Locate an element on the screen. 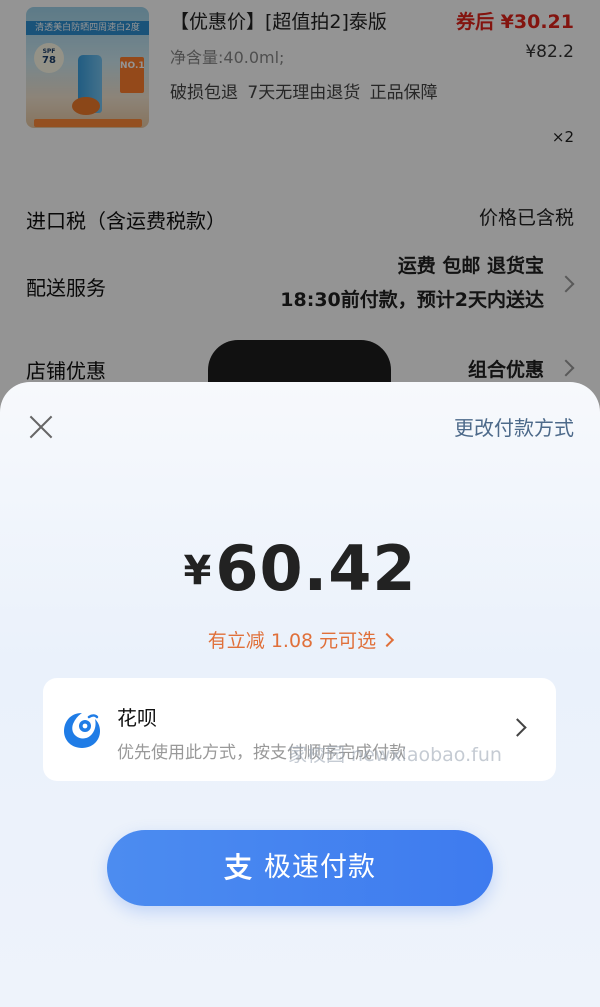  instant-discount-link: 有立减 1.08 元可选 is located at coordinates (300, 639).